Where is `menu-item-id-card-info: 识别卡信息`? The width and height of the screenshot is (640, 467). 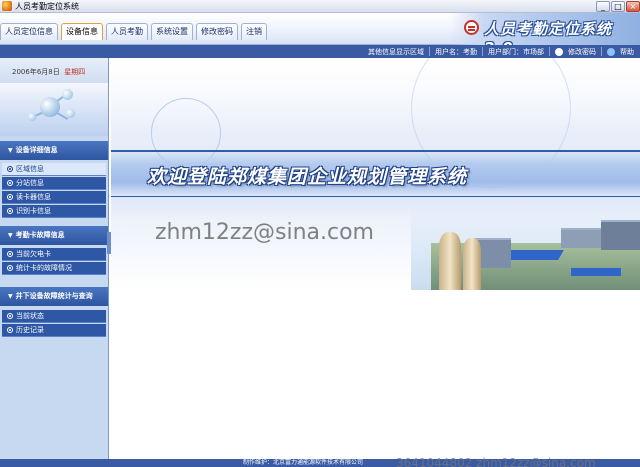 menu-item-id-card-info: 识别卡信息 is located at coordinates (54, 211).